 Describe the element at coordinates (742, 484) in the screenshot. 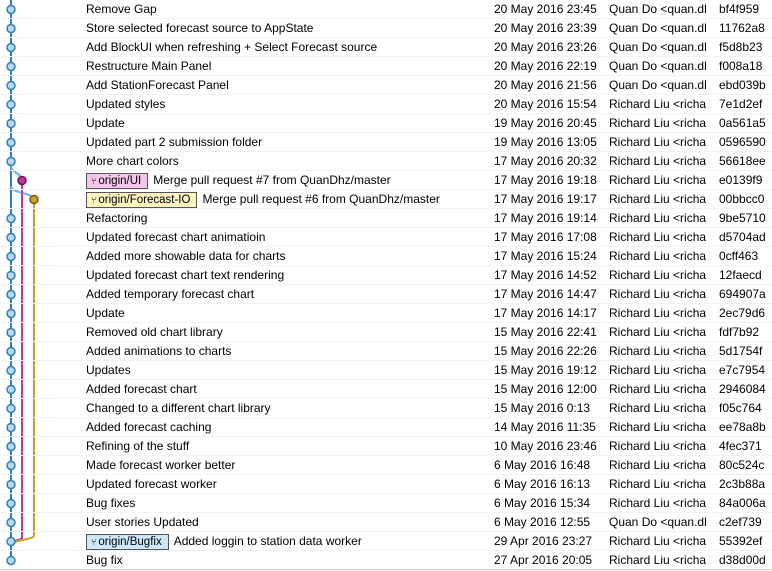

I see `commit-hash: 2c3b88a` at that location.